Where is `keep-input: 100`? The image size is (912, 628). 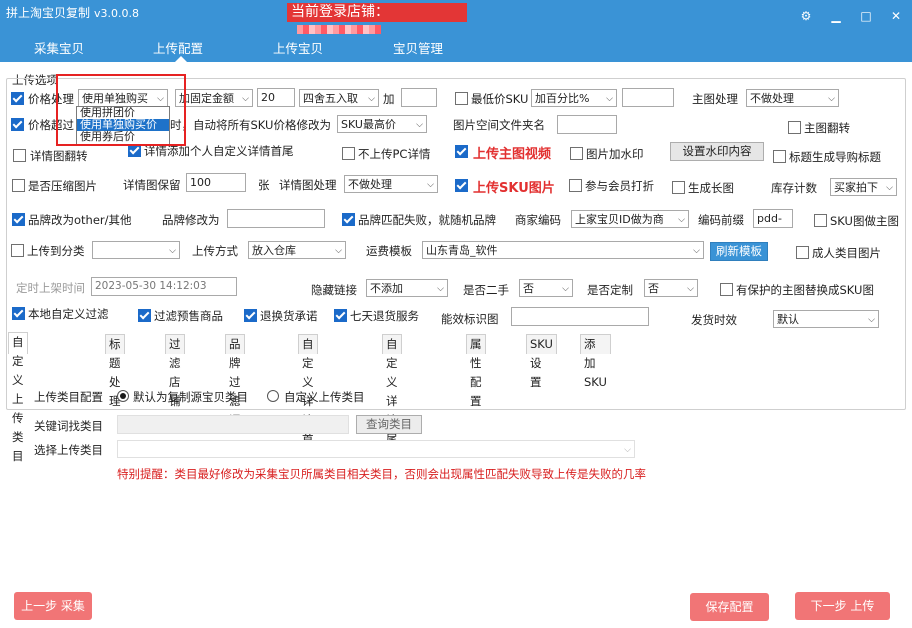
keep-input: 100 is located at coordinates (216, 182).